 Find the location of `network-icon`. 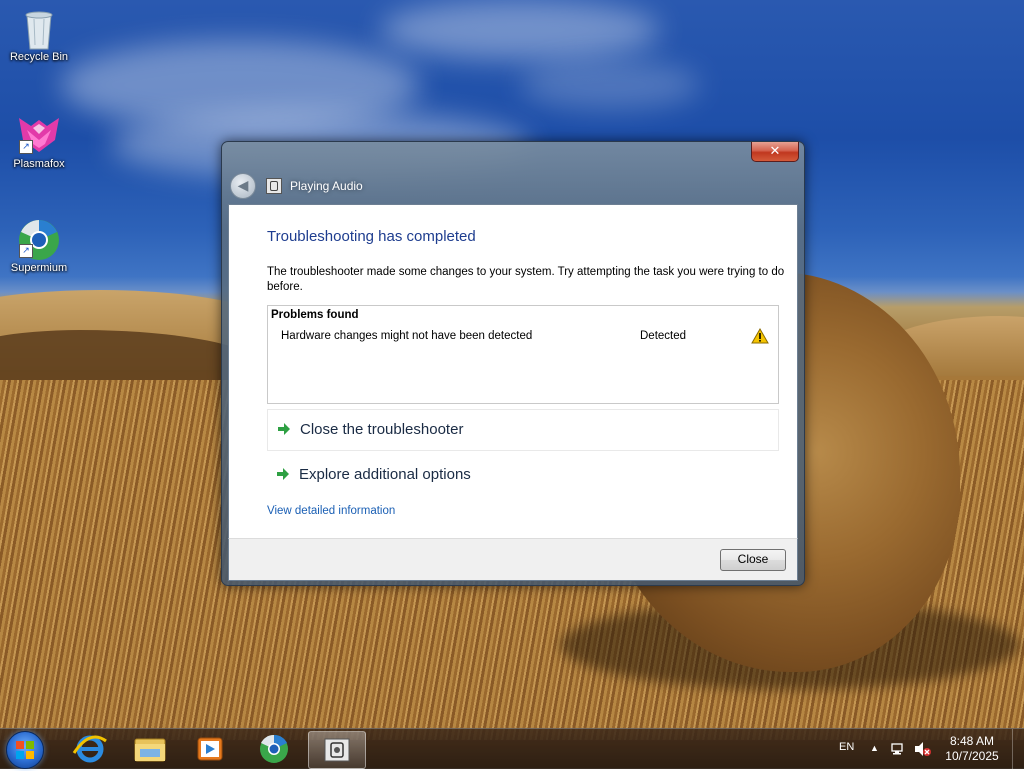

network-icon is located at coordinates (898, 750).